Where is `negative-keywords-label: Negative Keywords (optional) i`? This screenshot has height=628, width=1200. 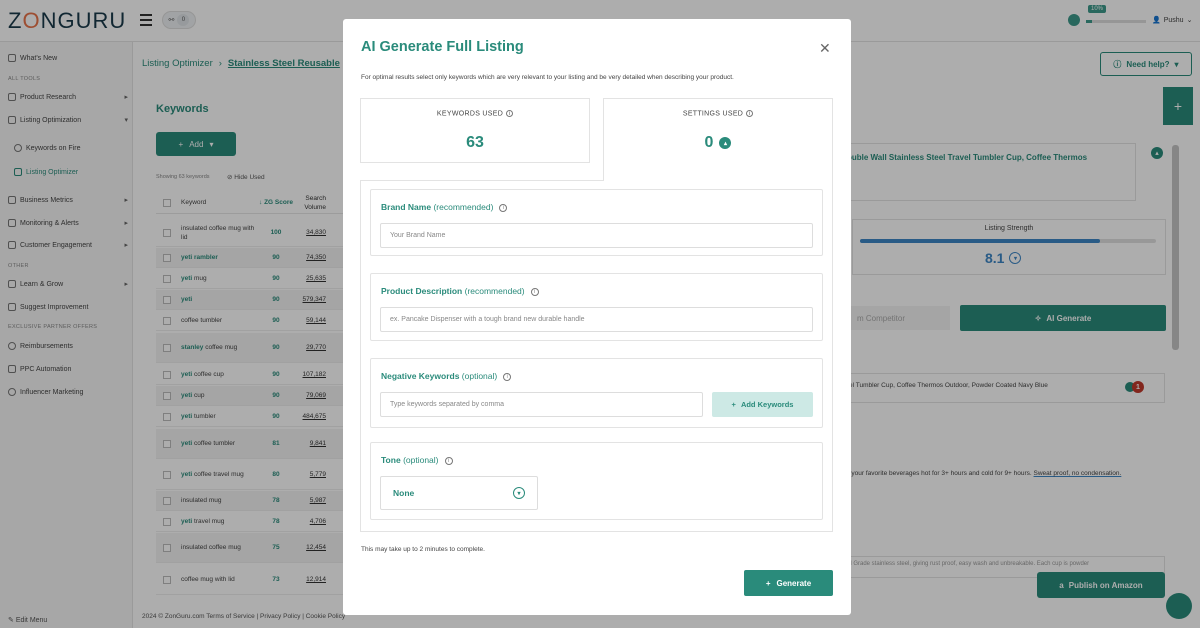
negative-keywords-label: Negative Keywords (optional) i is located at coordinates (446, 376).